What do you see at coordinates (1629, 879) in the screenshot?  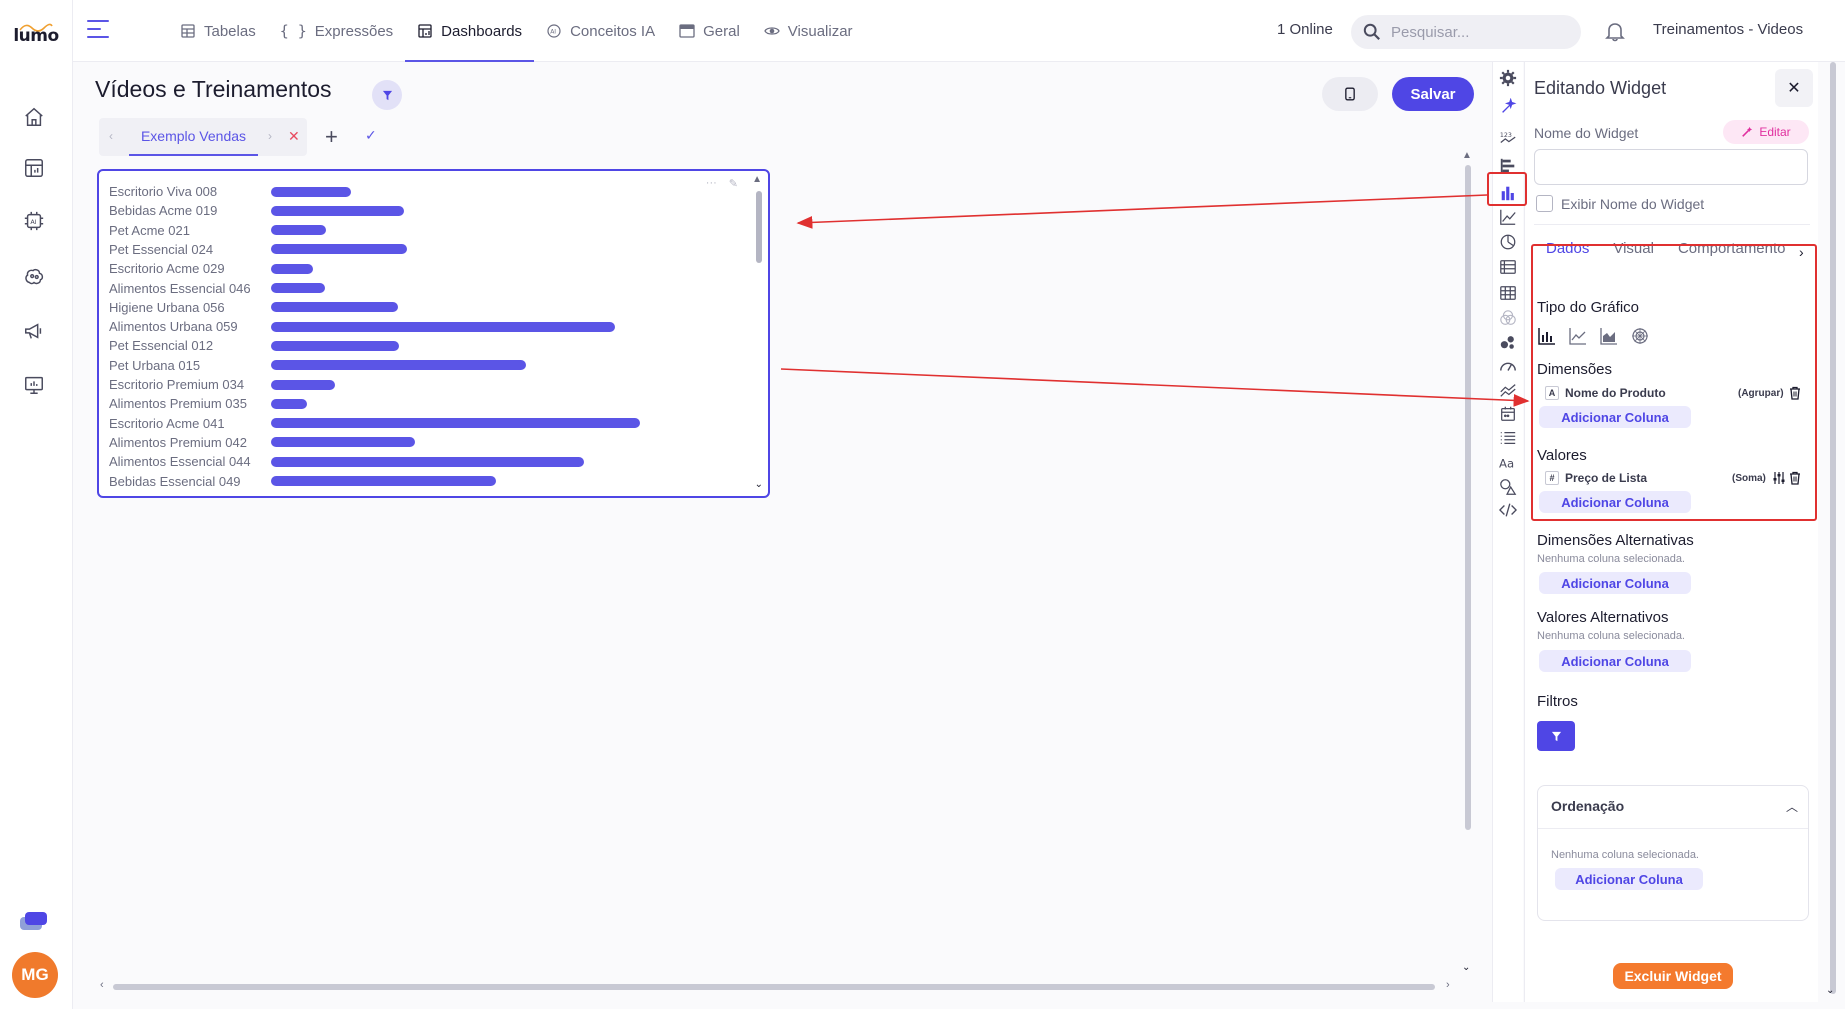 I see `add-ordering-button: Adicionar Coluna` at bounding box center [1629, 879].